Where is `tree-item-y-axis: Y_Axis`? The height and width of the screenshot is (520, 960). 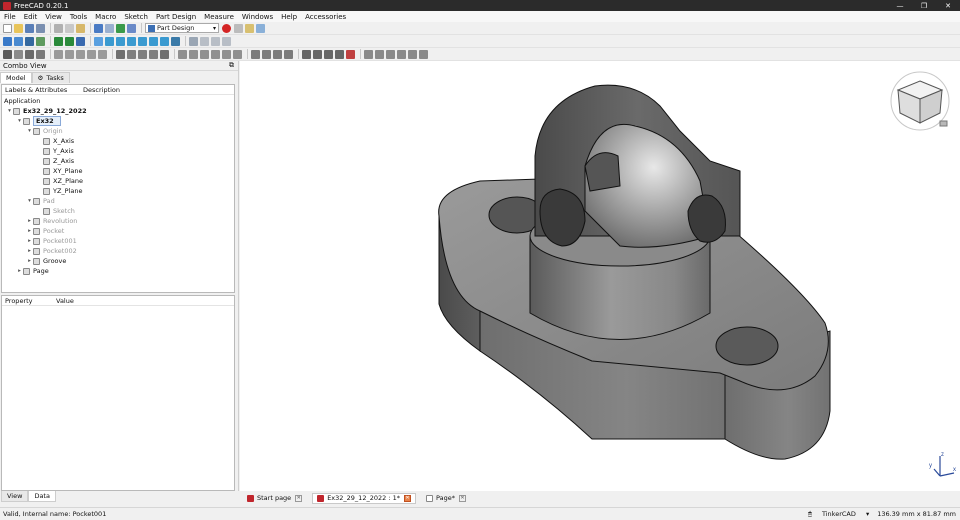
tree-item-y-axis: Y_Axis is located at coordinates (118, 151).